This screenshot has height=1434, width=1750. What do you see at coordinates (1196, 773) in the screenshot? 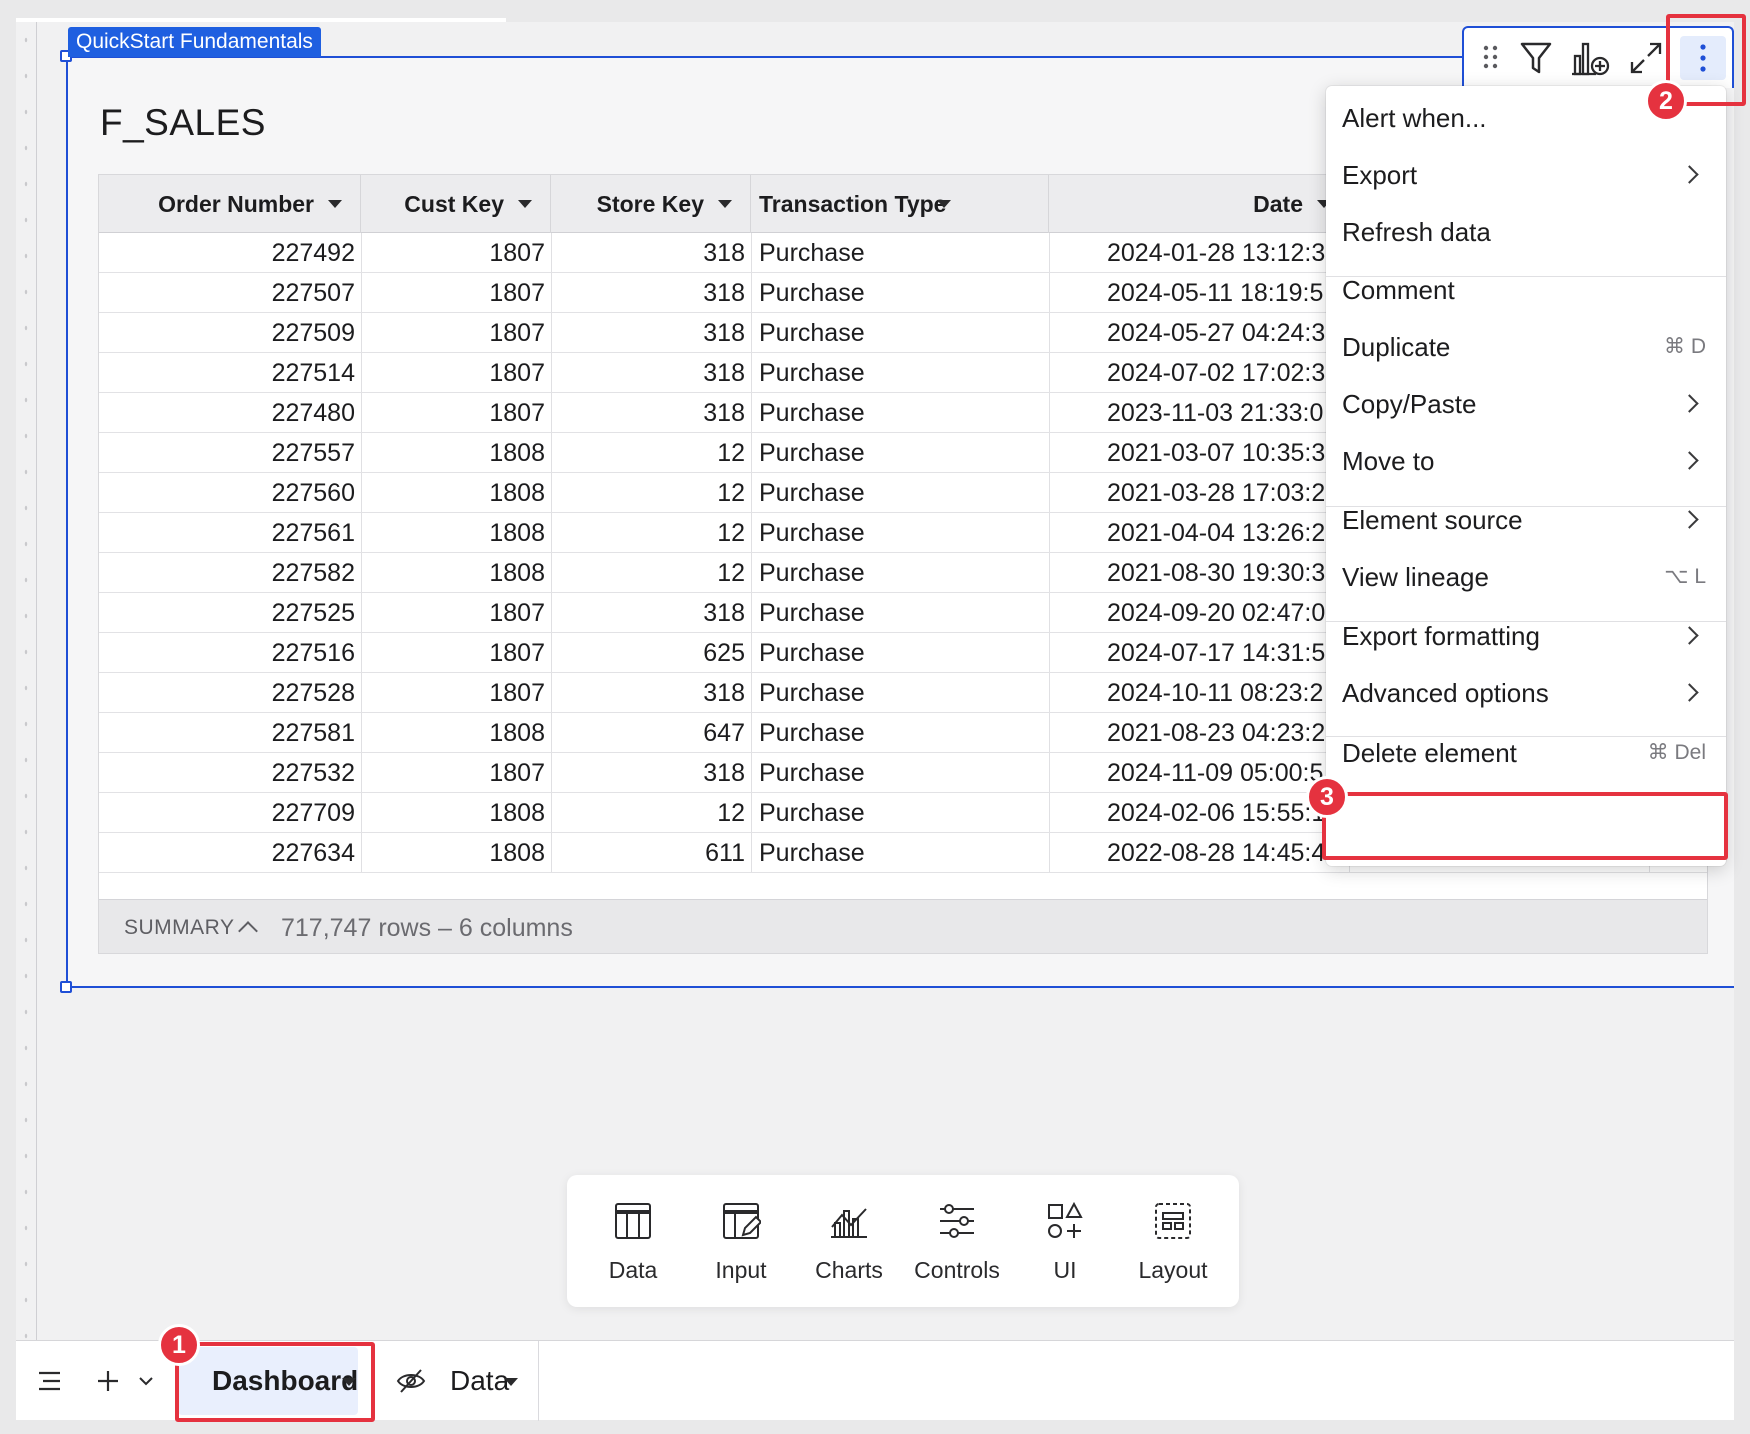
I see `table-cell: 2024-11-09 05:00:5` at bounding box center [1196, 773].